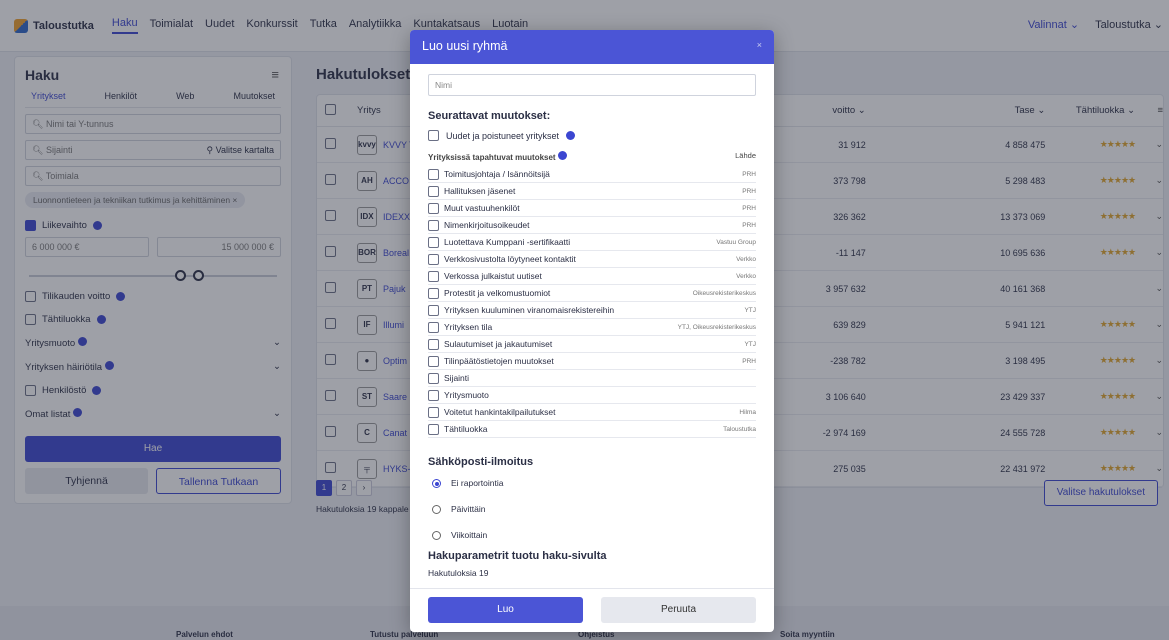 The image size is (1169, 640). Describe the element at coordinates (592, 361) in the screenshot. I see `change-option-row: Tilinpäätöstietojen muutokset PRH` at that location.